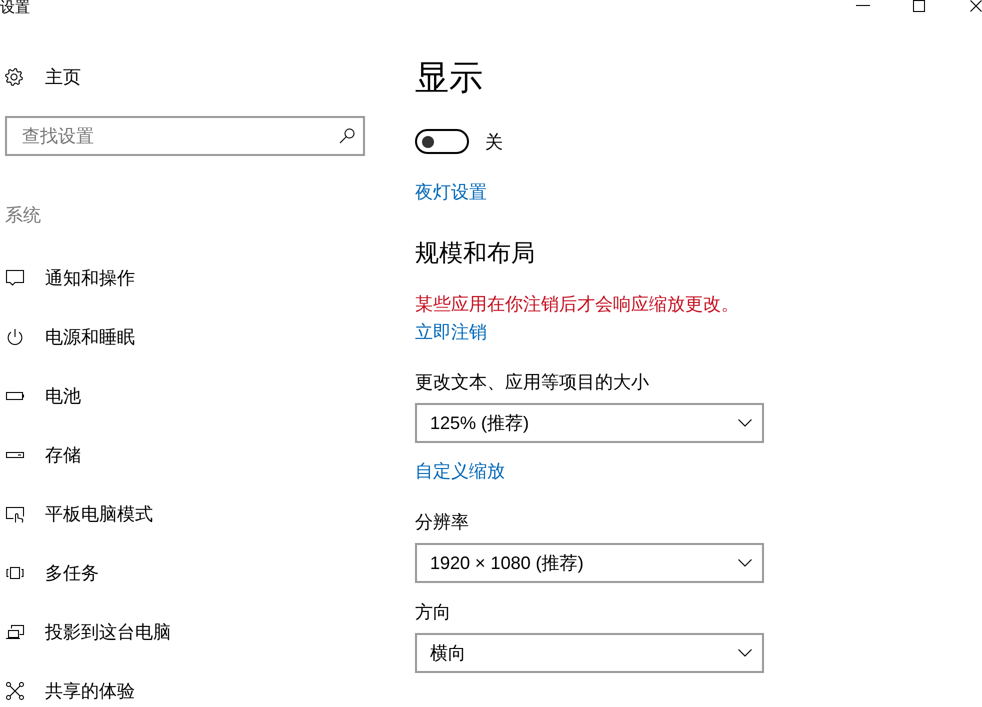 Image resolution: width=982 pixels, height=707 pixels. I want to click on sign-out-link: 立即注销, so click(451, 332).